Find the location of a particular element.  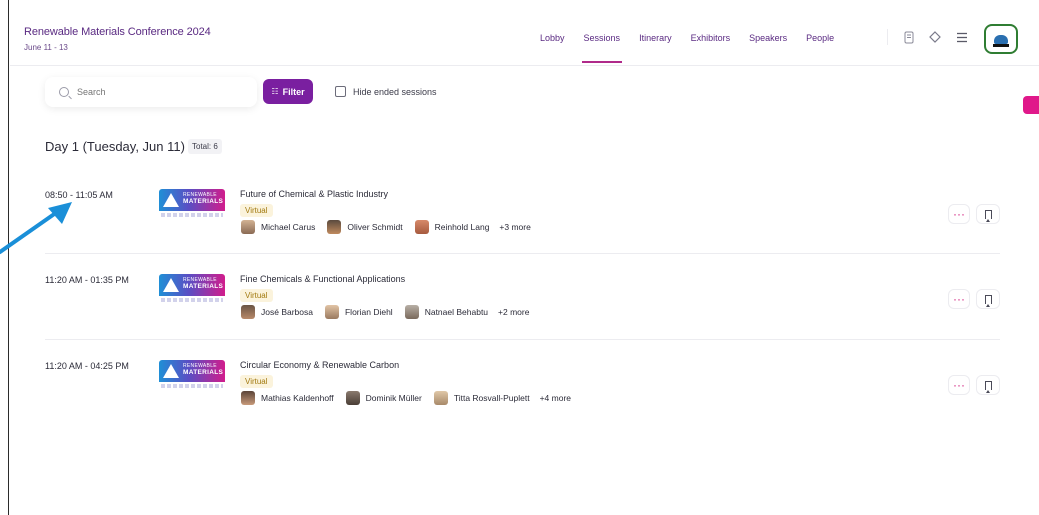

session-time: 08:50 - 11:05 AM is located at coordinates (79, 195).